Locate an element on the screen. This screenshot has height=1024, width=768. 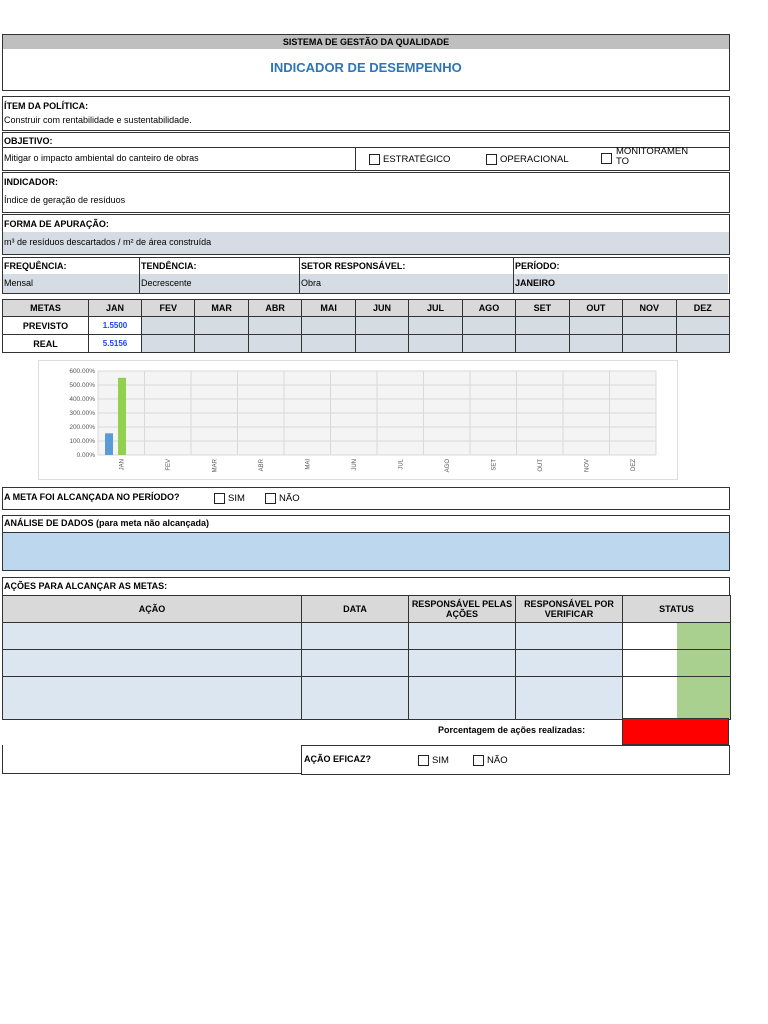
period-value: JANEIRO is located at coordinates (621, 283).